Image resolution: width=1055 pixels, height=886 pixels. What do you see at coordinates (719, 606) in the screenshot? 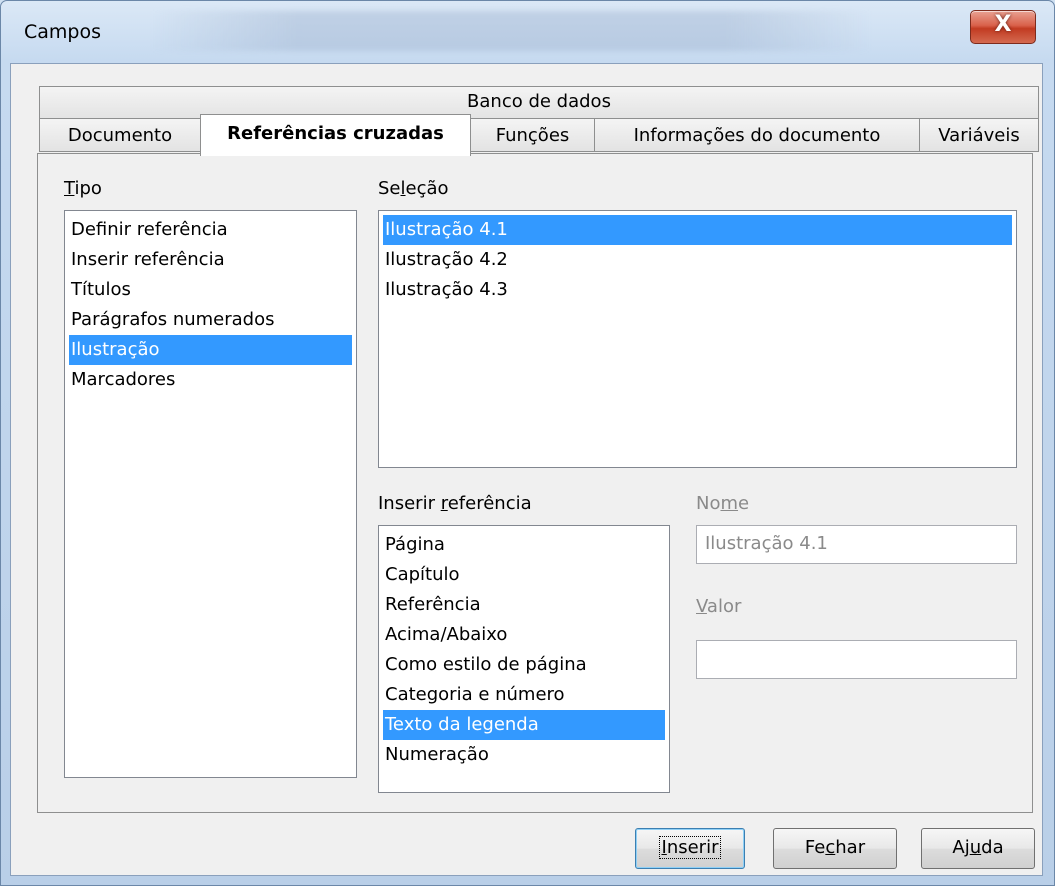
I see `valor-label: Valor` at bounding box center [719, 606].